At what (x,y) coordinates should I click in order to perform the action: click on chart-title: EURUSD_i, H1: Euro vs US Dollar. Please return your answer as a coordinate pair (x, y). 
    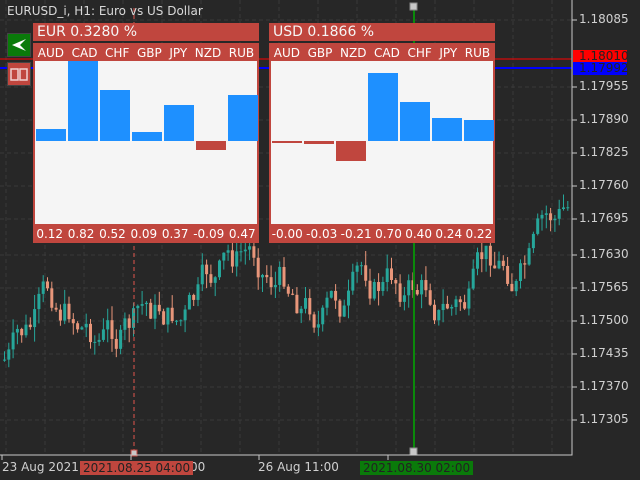
    Looking at the image, I should click on (105, 11).